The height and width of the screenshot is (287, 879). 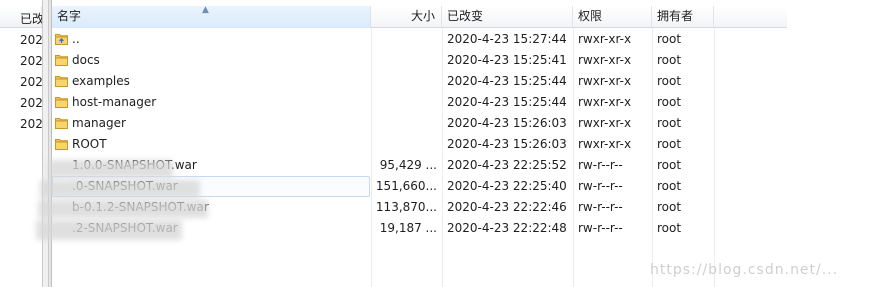 I want to click on file-row: docs 2020-4-23 15:25:41 rwxr-xr-x root, so click(x=419, y=60).